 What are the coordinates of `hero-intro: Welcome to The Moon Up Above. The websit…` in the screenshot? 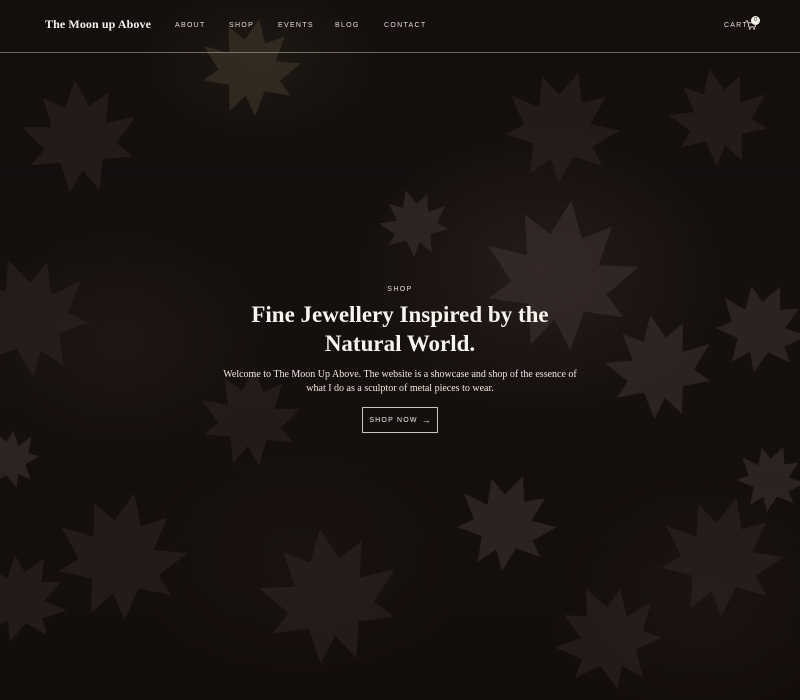 It's located at (400, 381).